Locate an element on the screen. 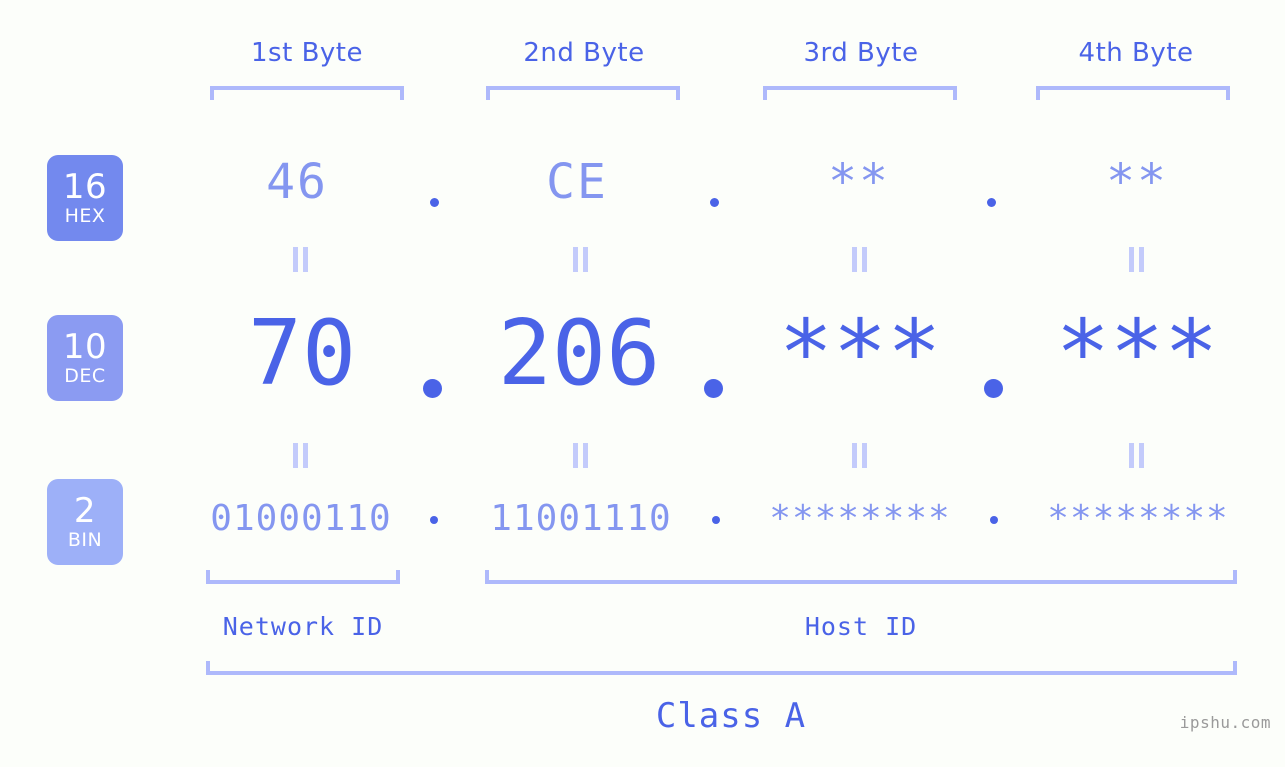 Image resolution: width=1285 pixels, height=767 pixels. byte-header-3: 3rd Byte is located at coordinates (861, 53).